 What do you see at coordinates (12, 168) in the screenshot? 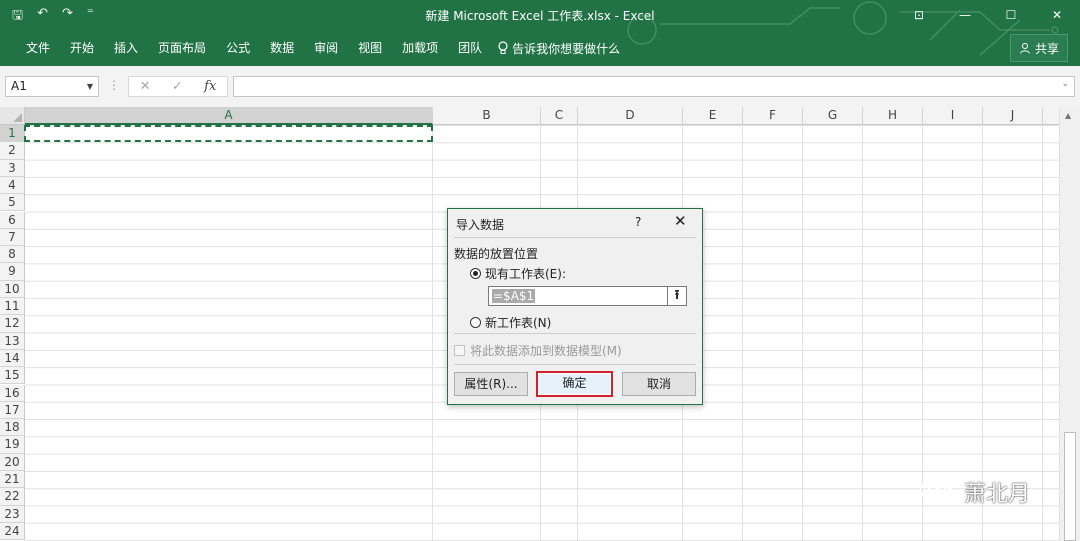
I see `row-header: 3` at bounding box center [12, 168].